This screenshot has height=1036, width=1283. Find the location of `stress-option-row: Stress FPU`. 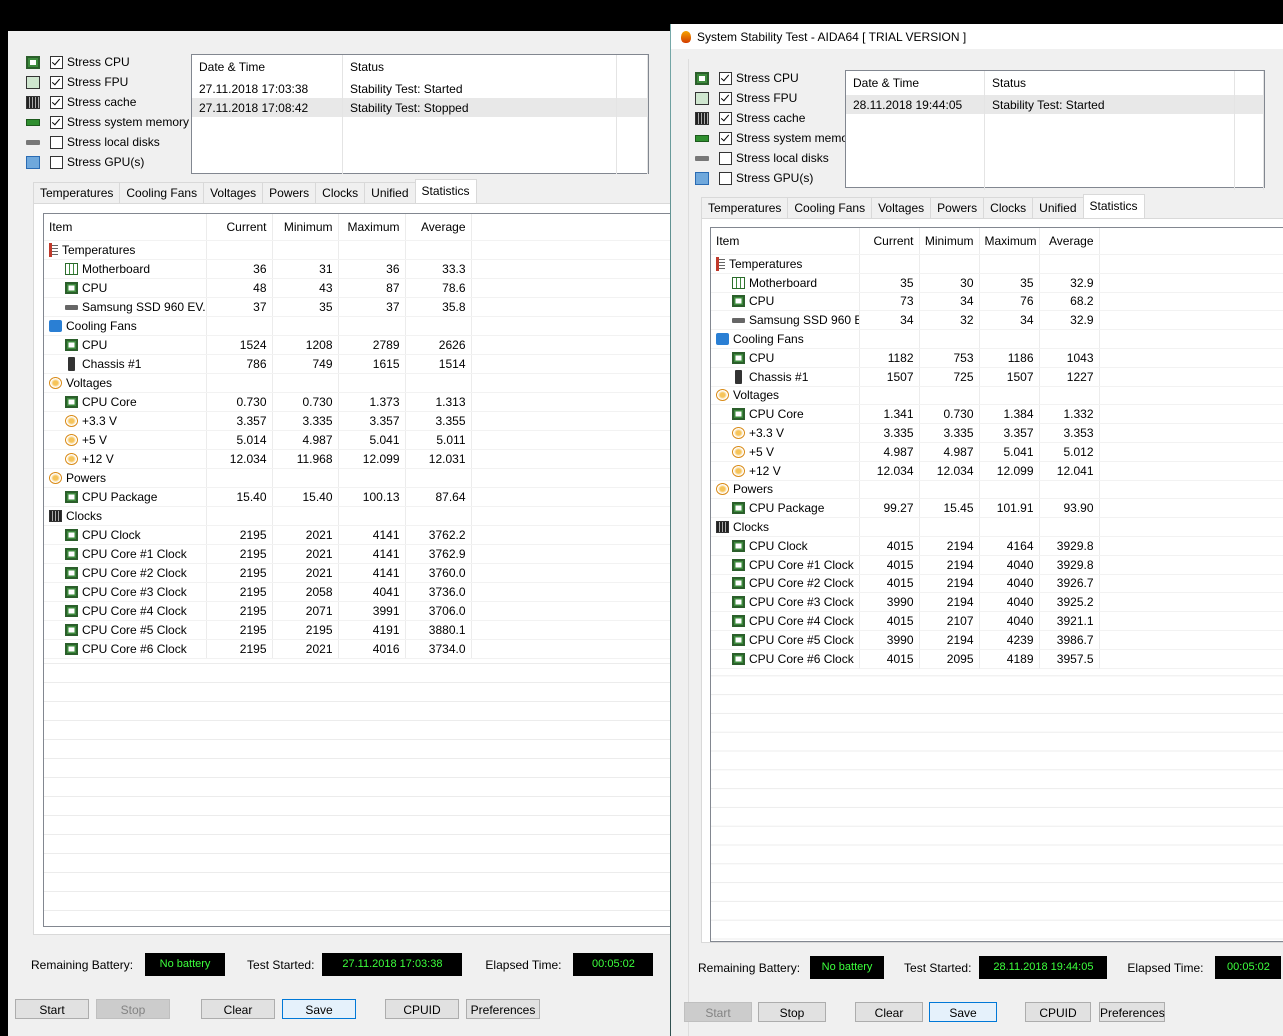

stress-option-row: Stress FPU is located at coordinates (776, 98).